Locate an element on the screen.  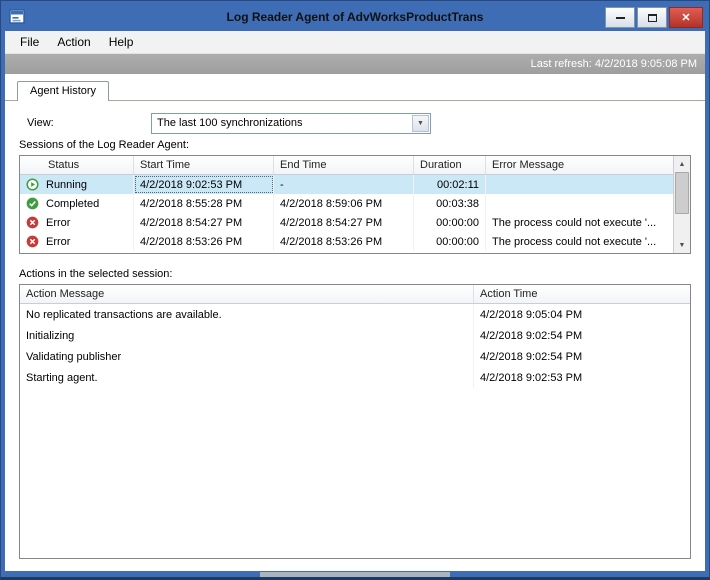
scroll-down-icon: ▼ is located at coordinates (682, 245).